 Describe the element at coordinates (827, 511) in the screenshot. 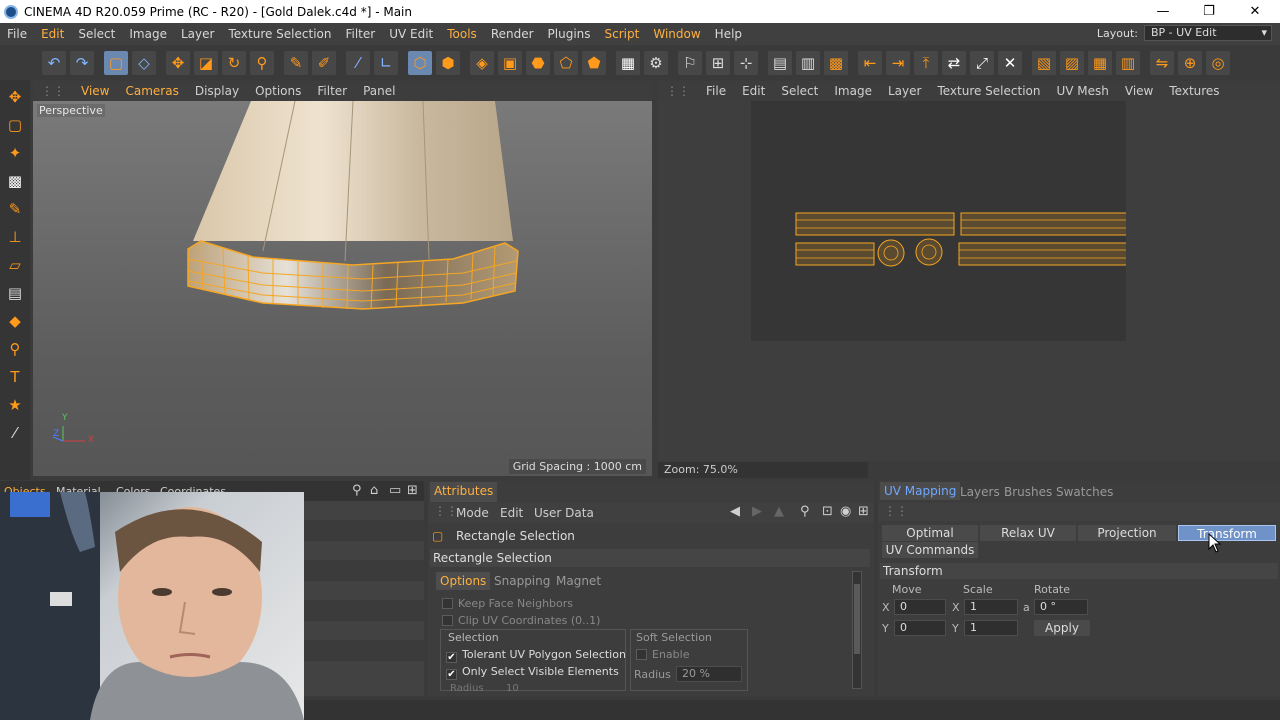

I see `lock-icon: ⊡` at that location.